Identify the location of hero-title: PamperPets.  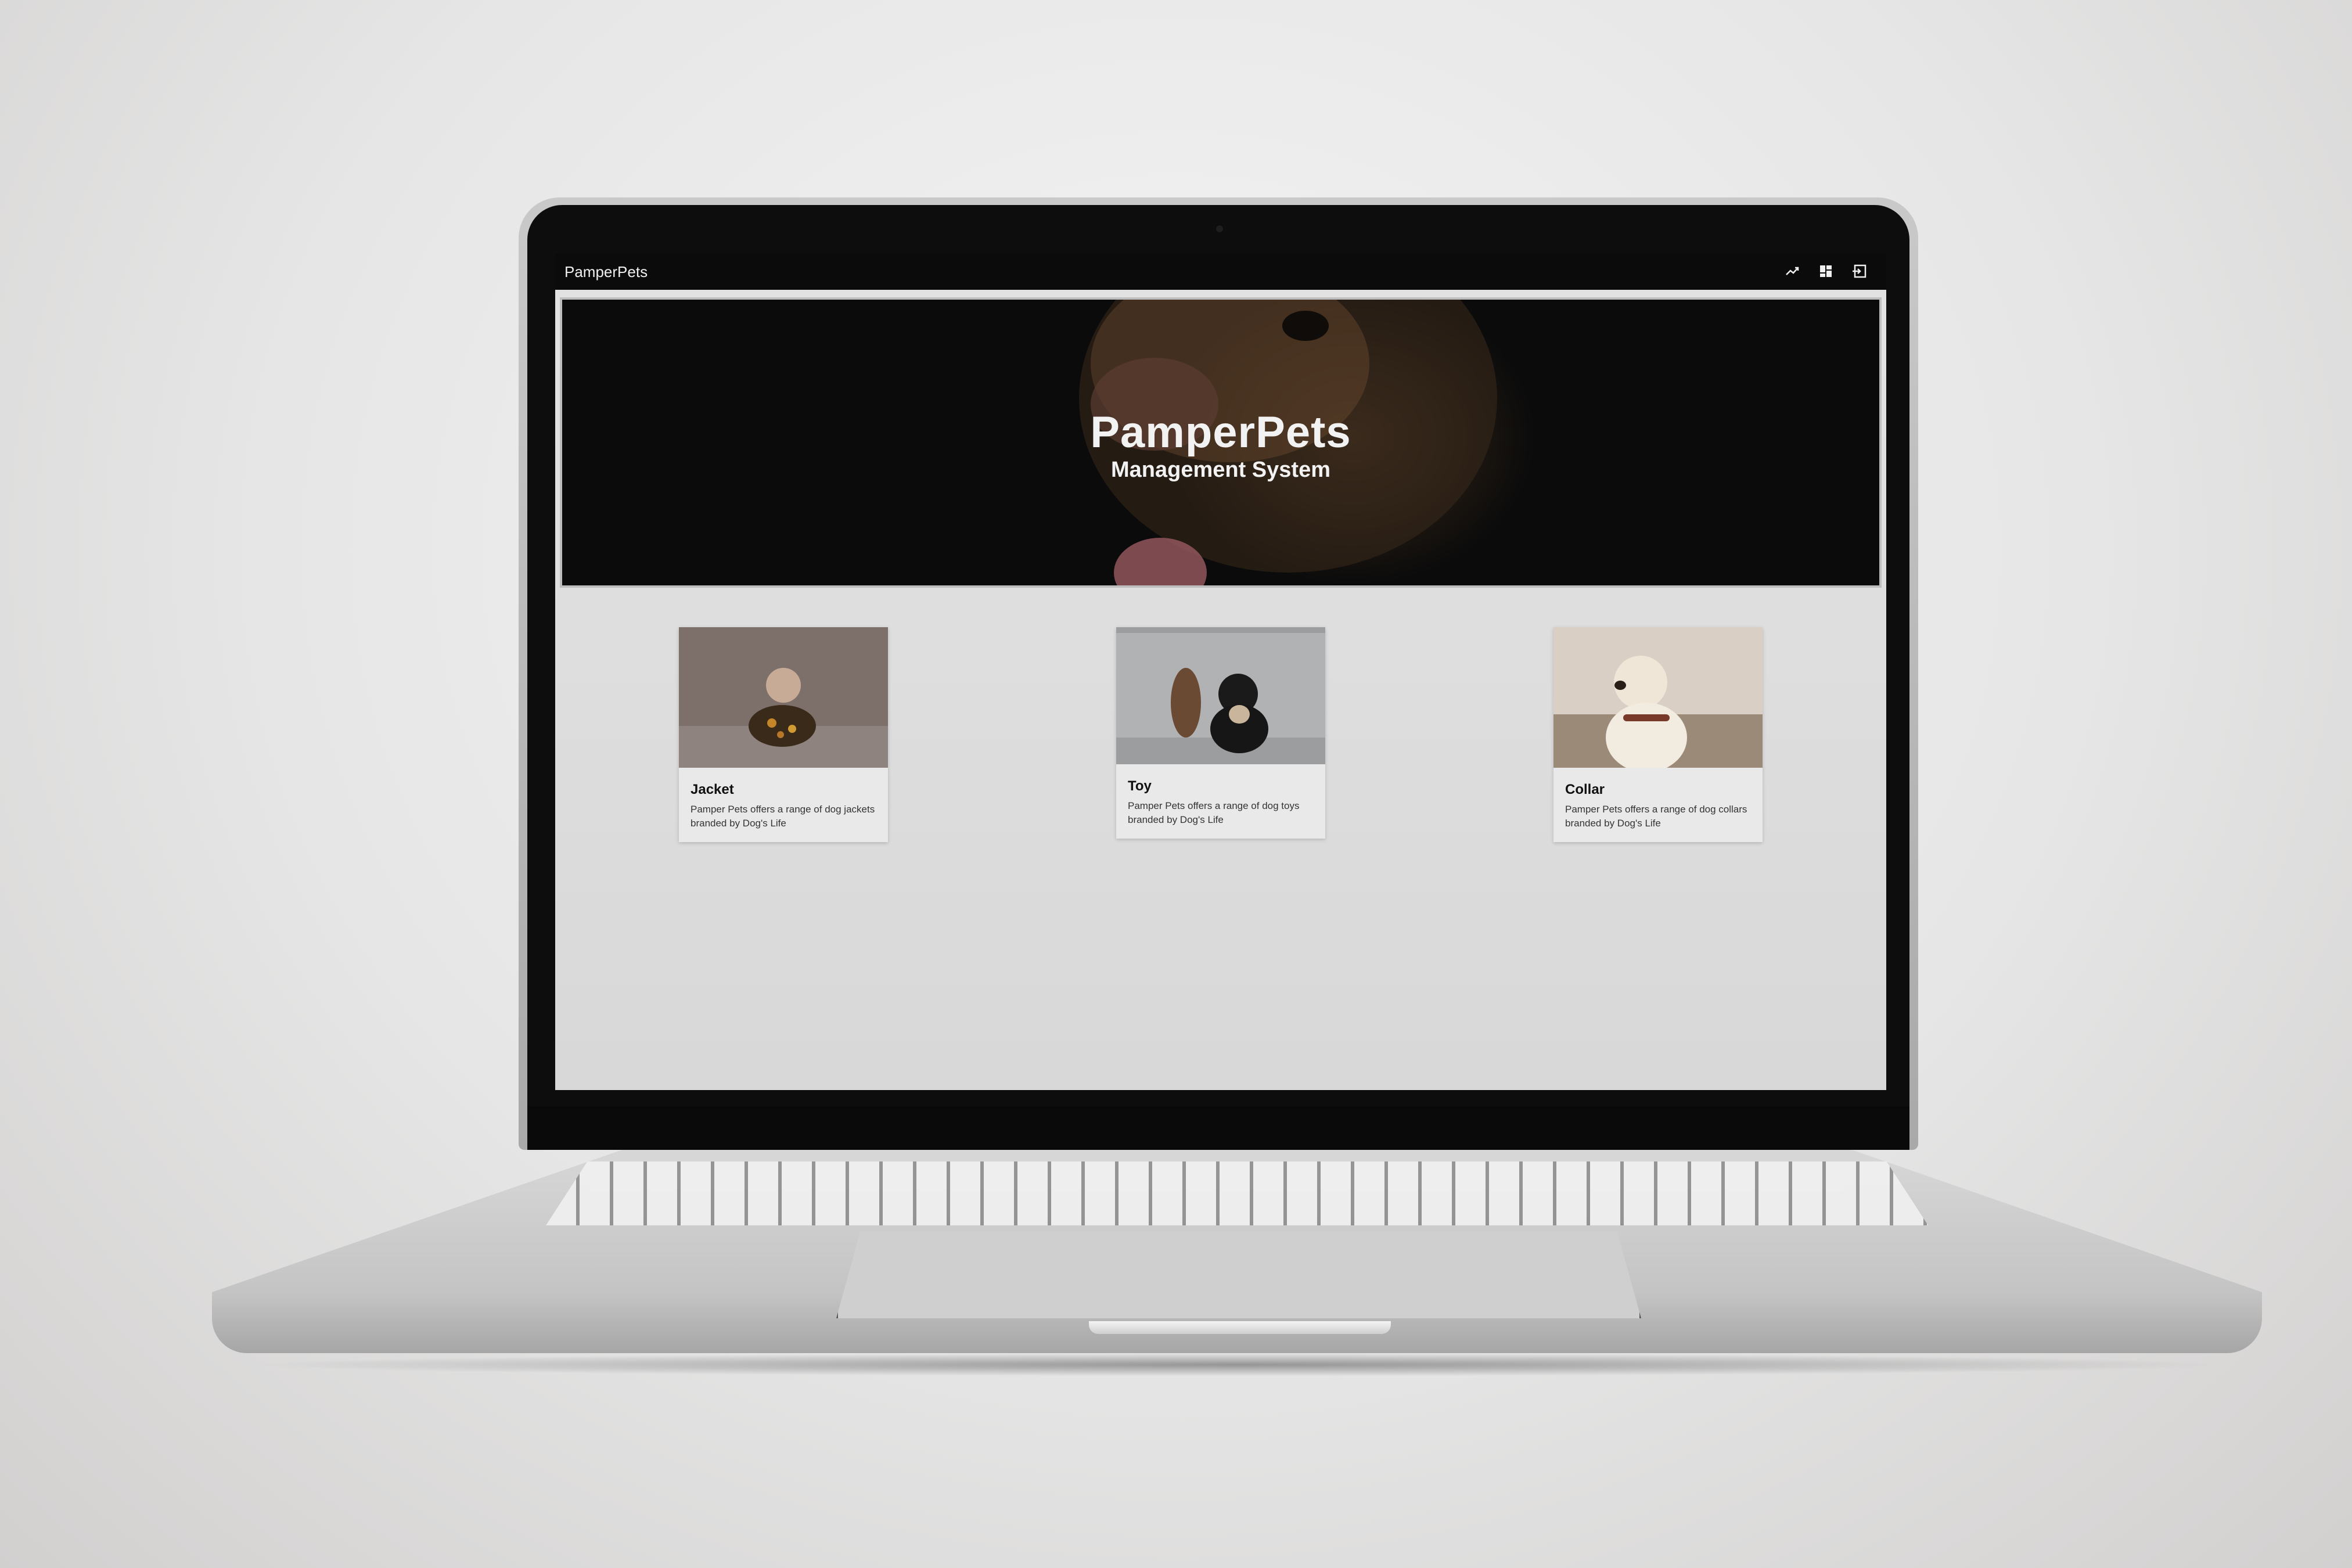
(1220, 432).